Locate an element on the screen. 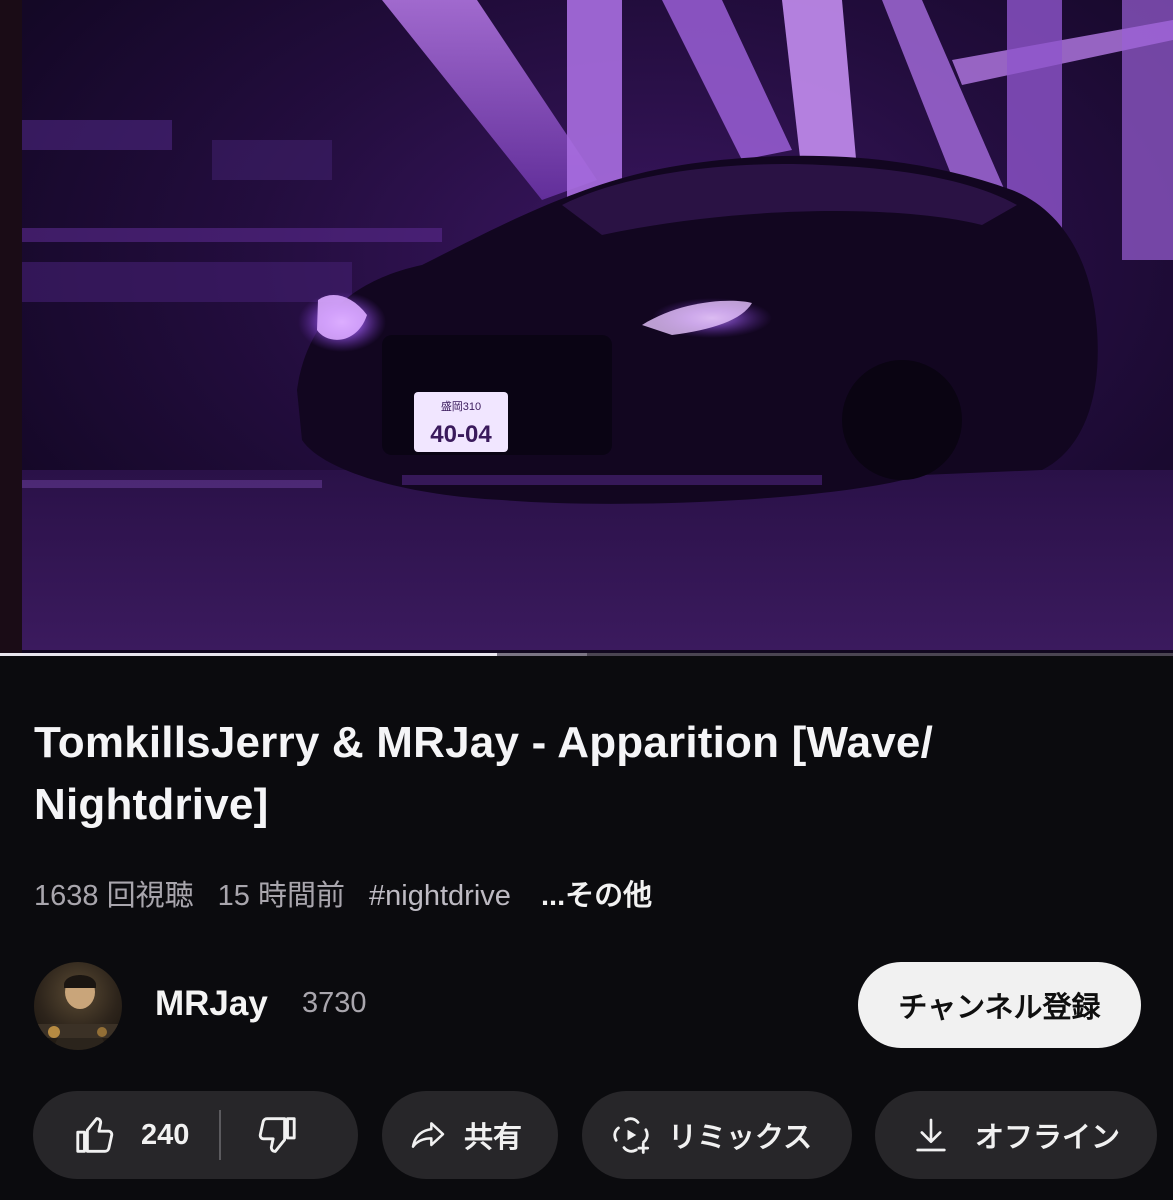 This screenshot has height=1200, width=1173. svg-text: 40-04 is located at coordinates (461, 434).